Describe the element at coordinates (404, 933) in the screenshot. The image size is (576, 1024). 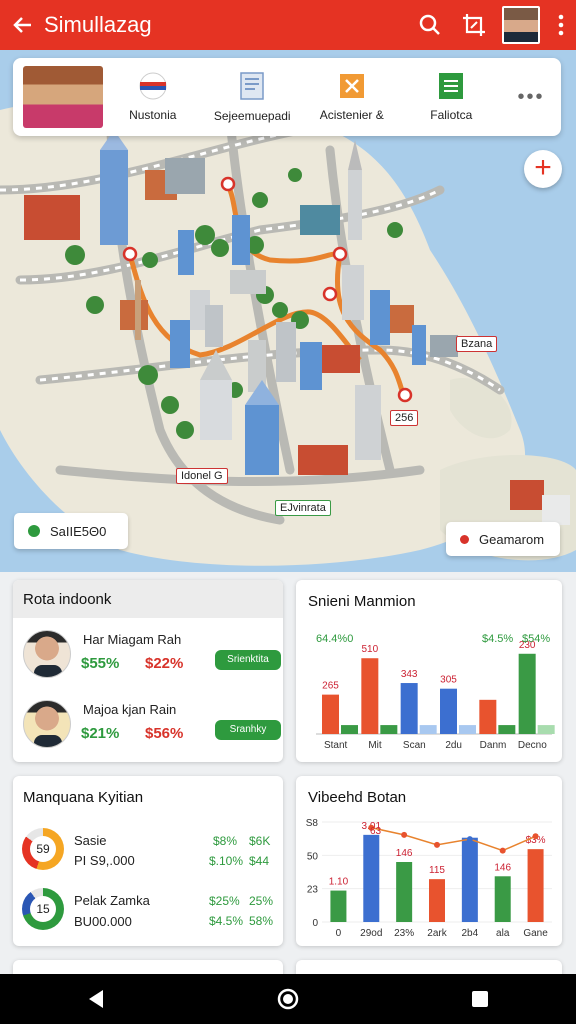
I see `x-tick-label: 23%` at that location.